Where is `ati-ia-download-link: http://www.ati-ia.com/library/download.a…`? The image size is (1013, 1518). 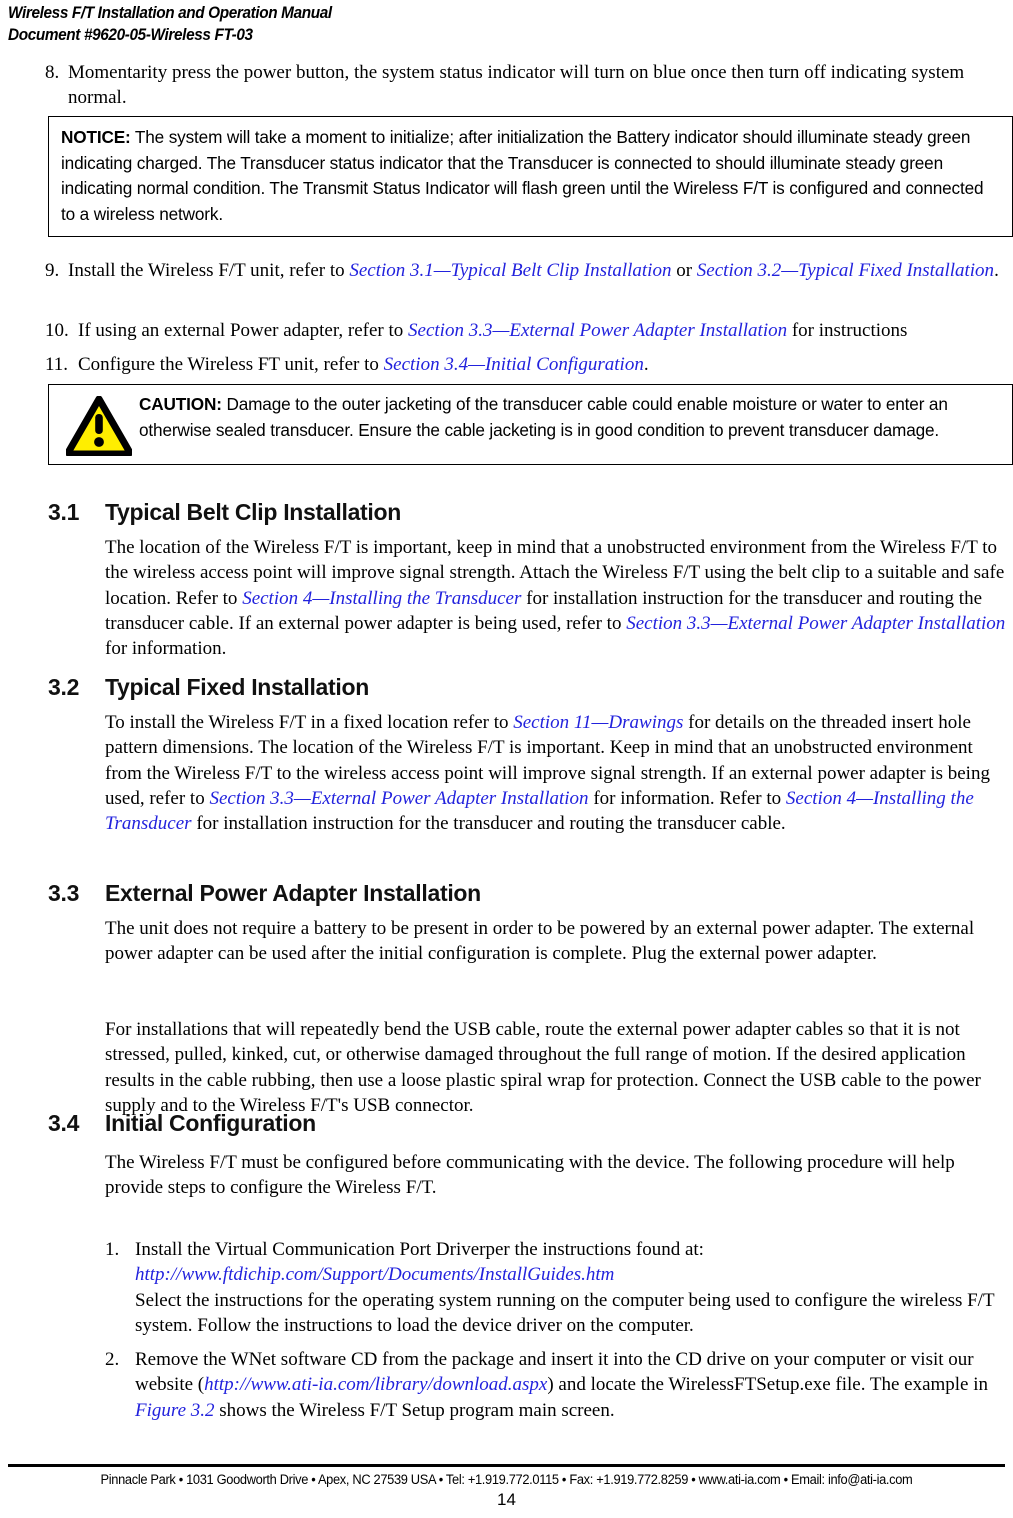
ati-ia-download-link: http://www.ati-ia.com/library/download.a… is located at coordinates (375, 1384).